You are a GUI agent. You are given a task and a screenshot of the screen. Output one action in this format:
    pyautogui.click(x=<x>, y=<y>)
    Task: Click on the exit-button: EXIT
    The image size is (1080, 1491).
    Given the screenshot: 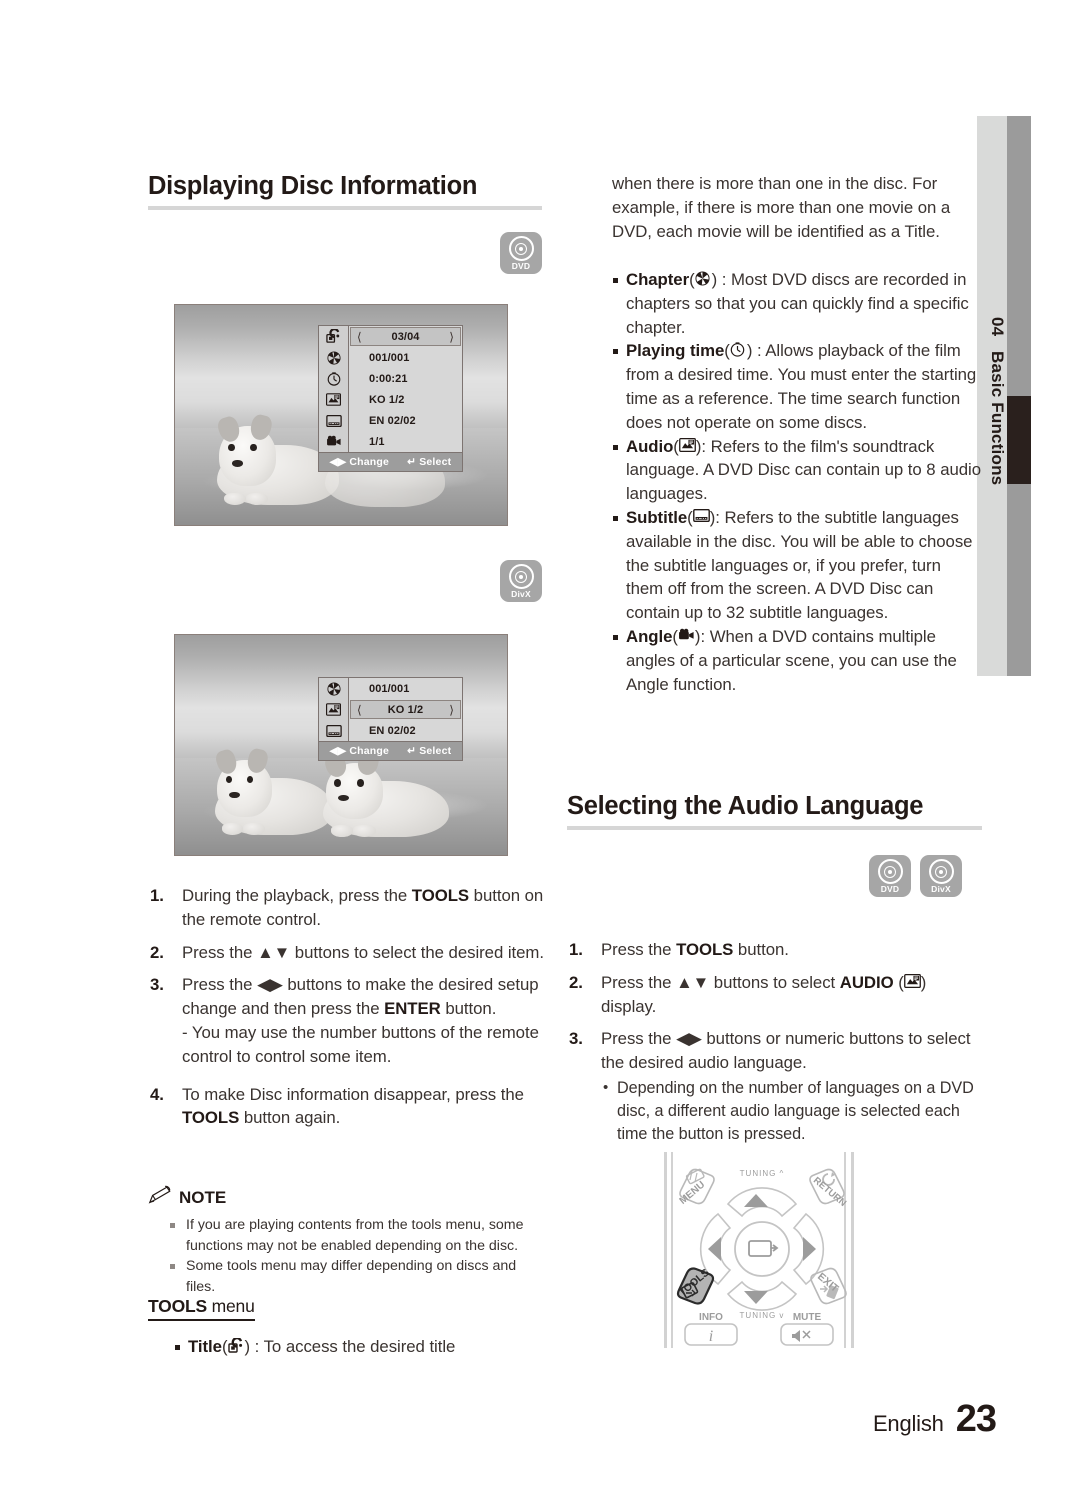 What is the action you would take?
    pyautogui.click(x=828, y=1286)
    